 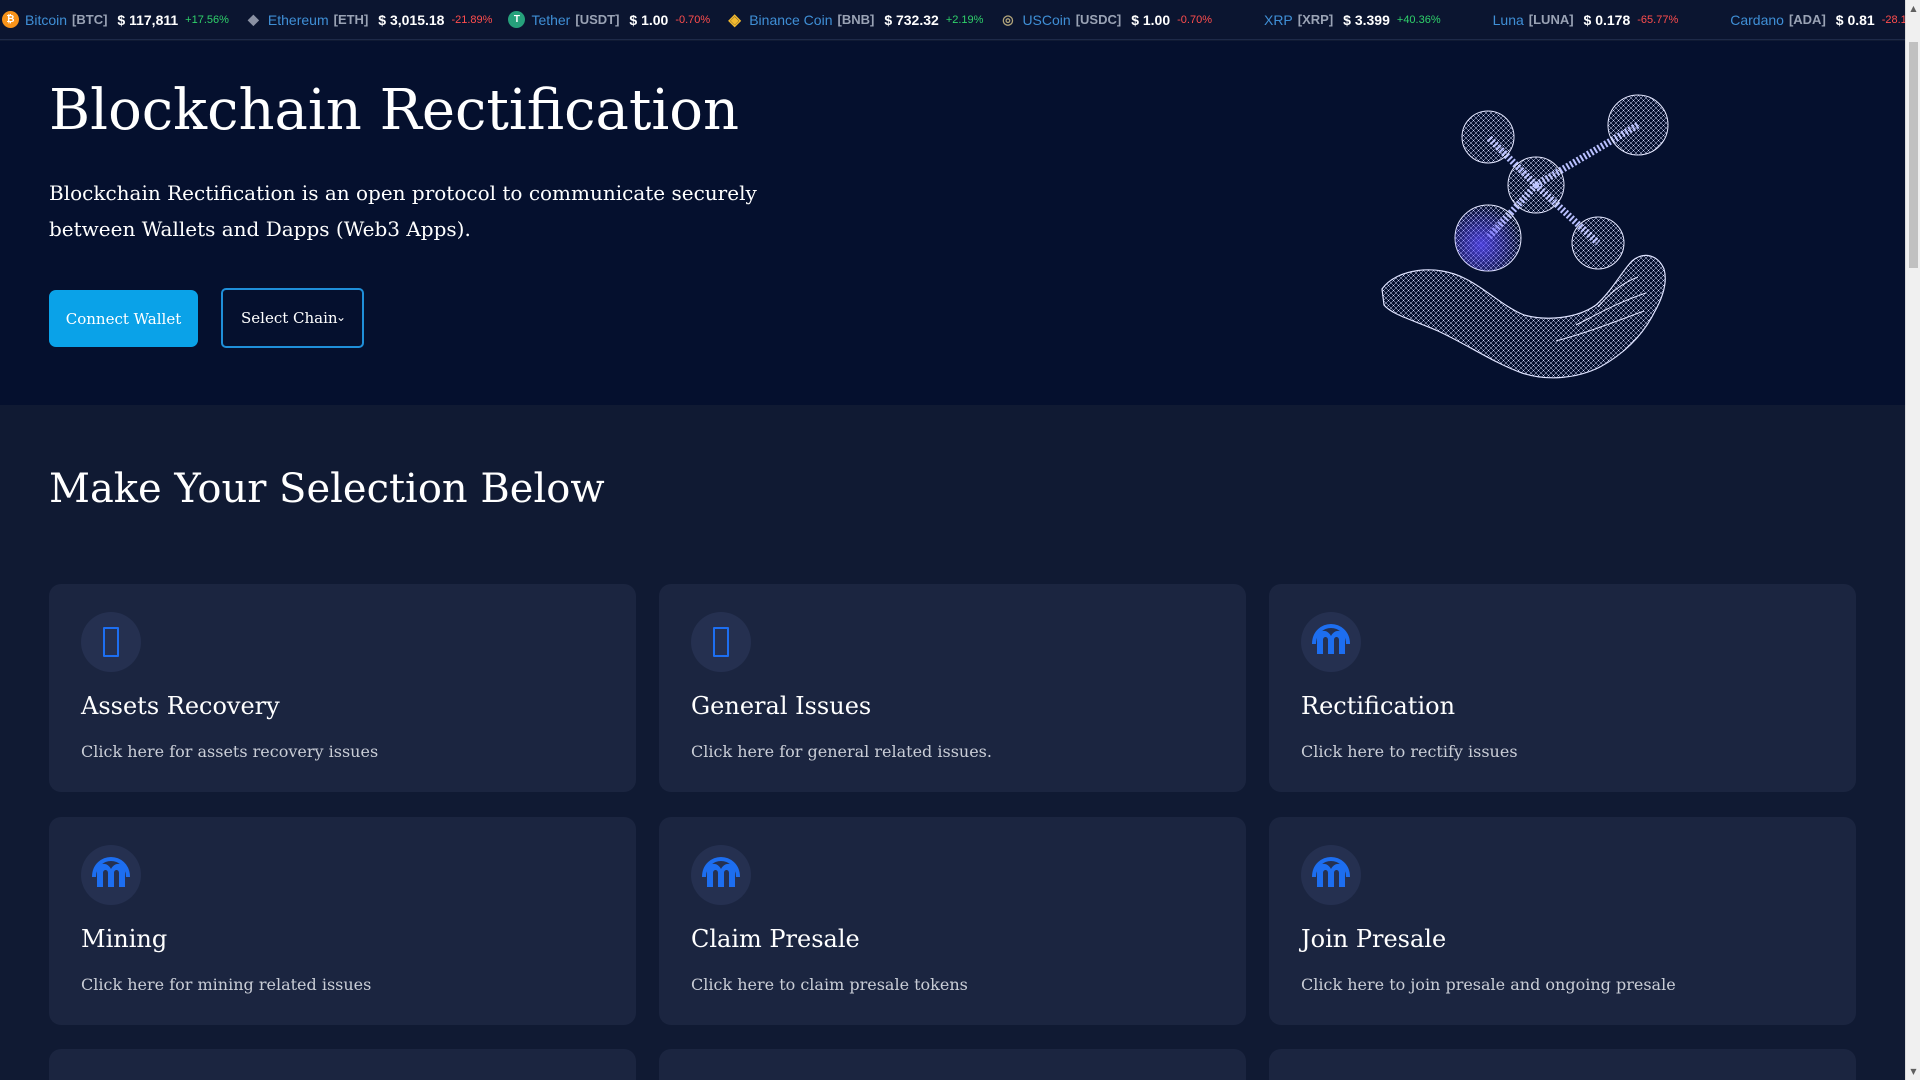 I want to click on xrp-icon, so click(x=1253, y=19).